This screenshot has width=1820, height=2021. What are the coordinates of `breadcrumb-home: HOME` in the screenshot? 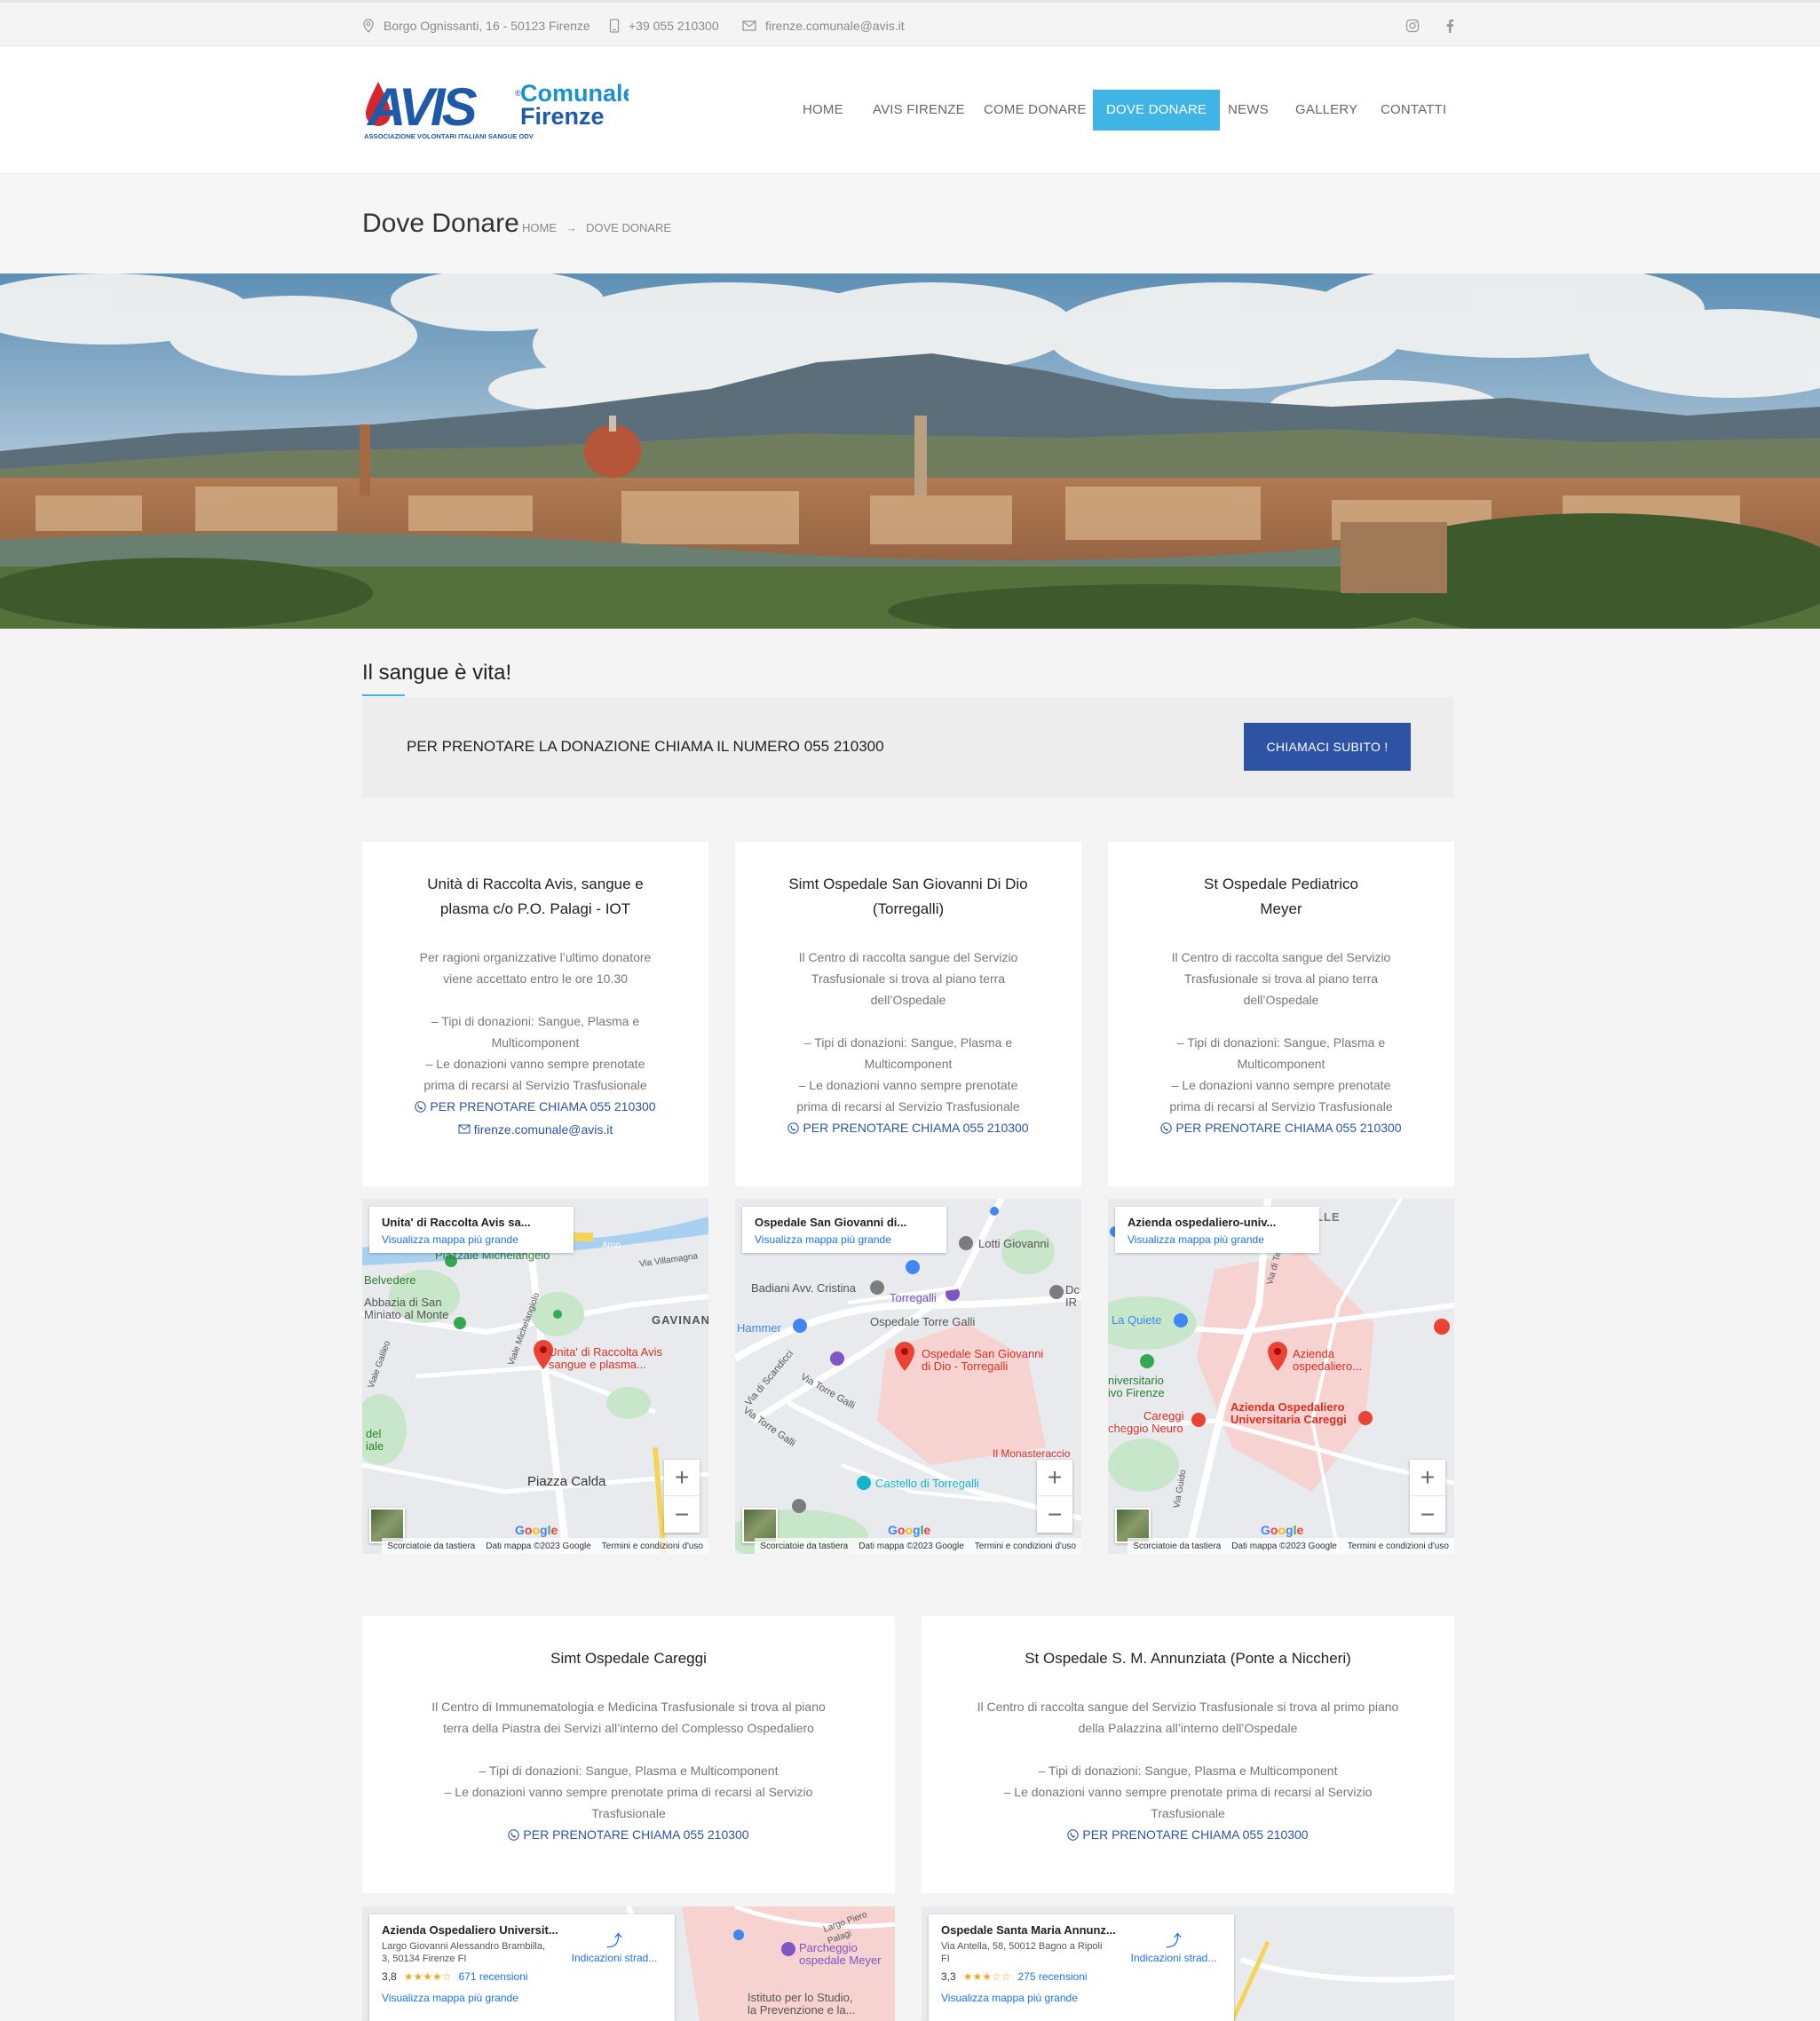 It's located at (539, 227).